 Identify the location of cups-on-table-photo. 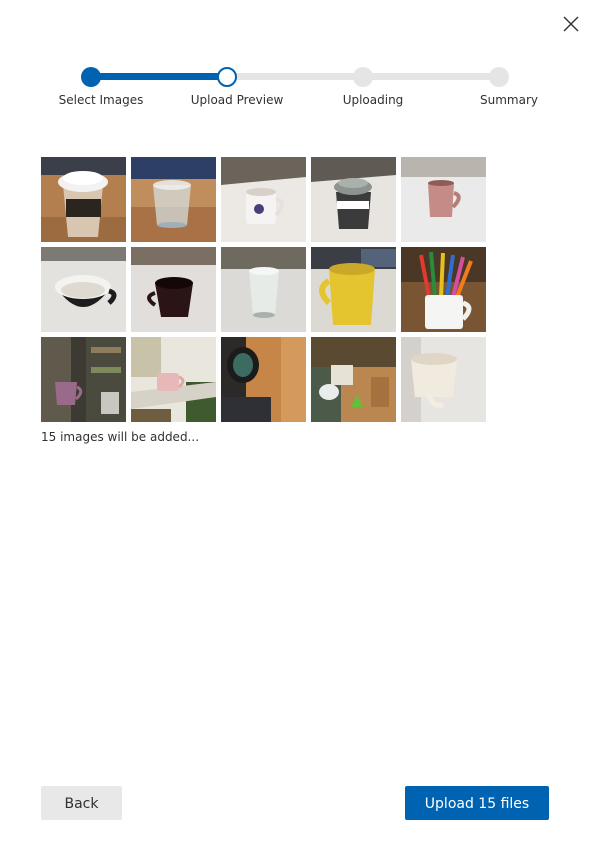
(353, 379).